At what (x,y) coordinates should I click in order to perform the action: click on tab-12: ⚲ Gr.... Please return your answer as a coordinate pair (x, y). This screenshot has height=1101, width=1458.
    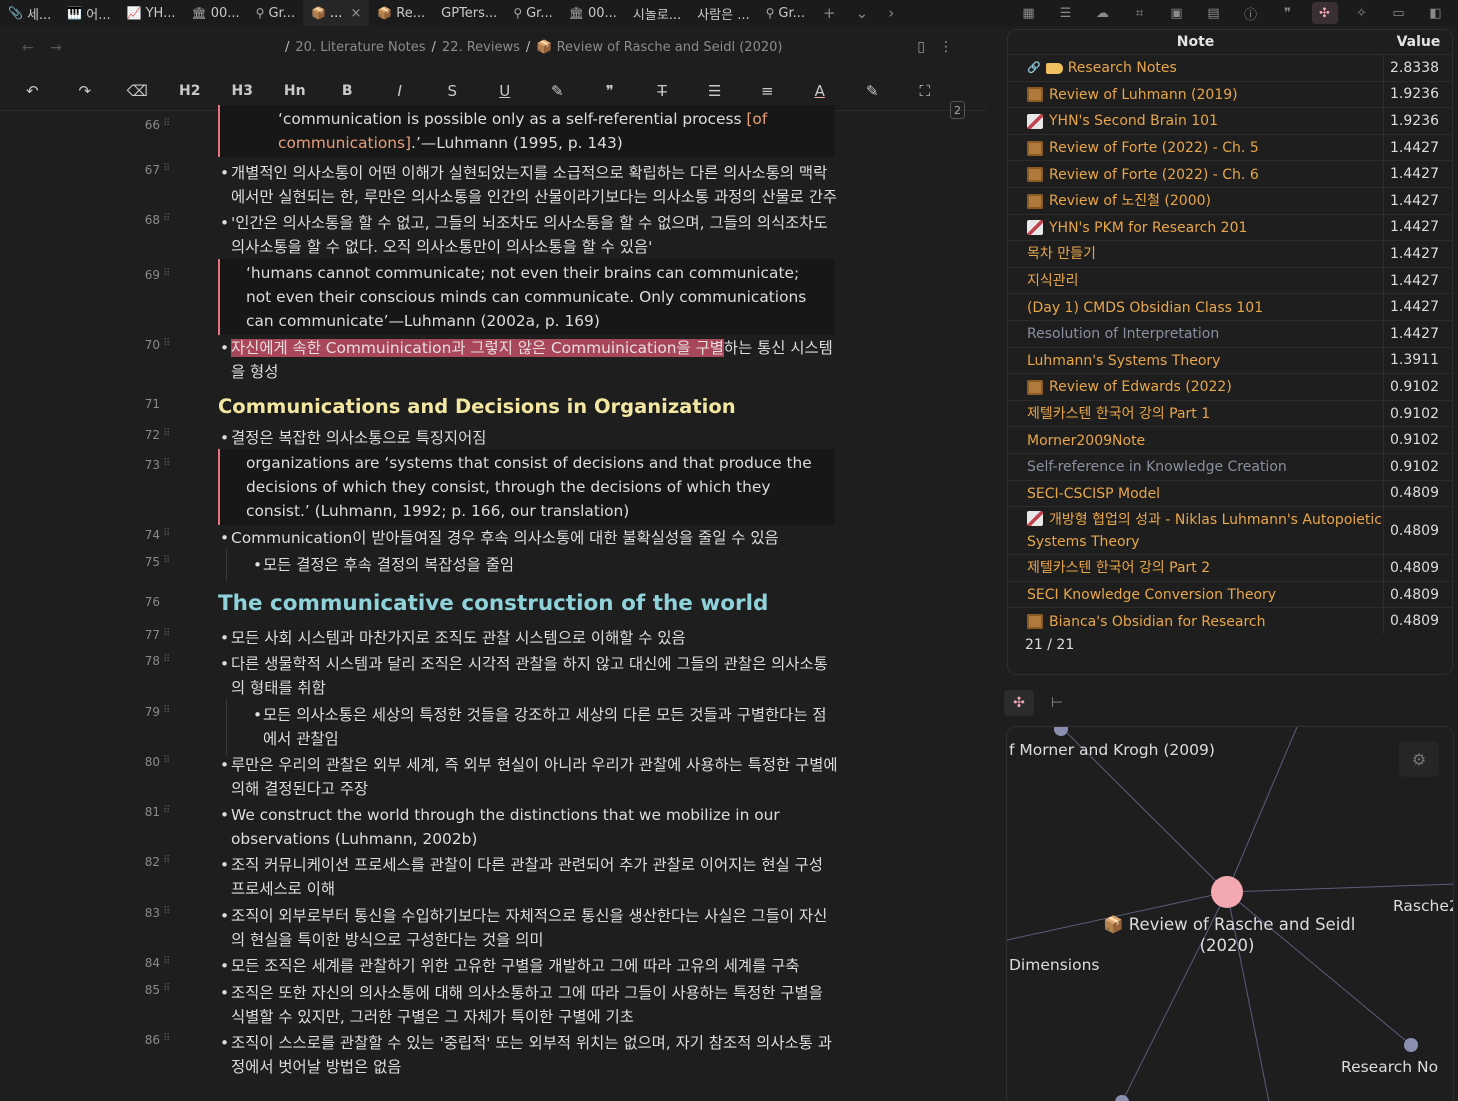
    Looking at the image, I should click on (785, 13).